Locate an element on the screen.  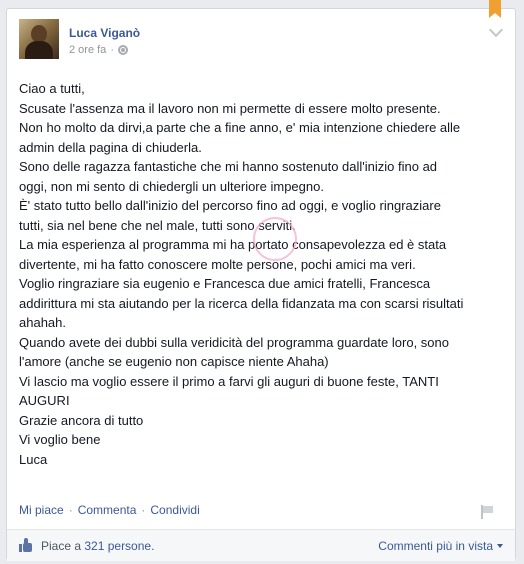
post-header: Luca Viganò 2 ore fa · is located at coordinates (261, 41).